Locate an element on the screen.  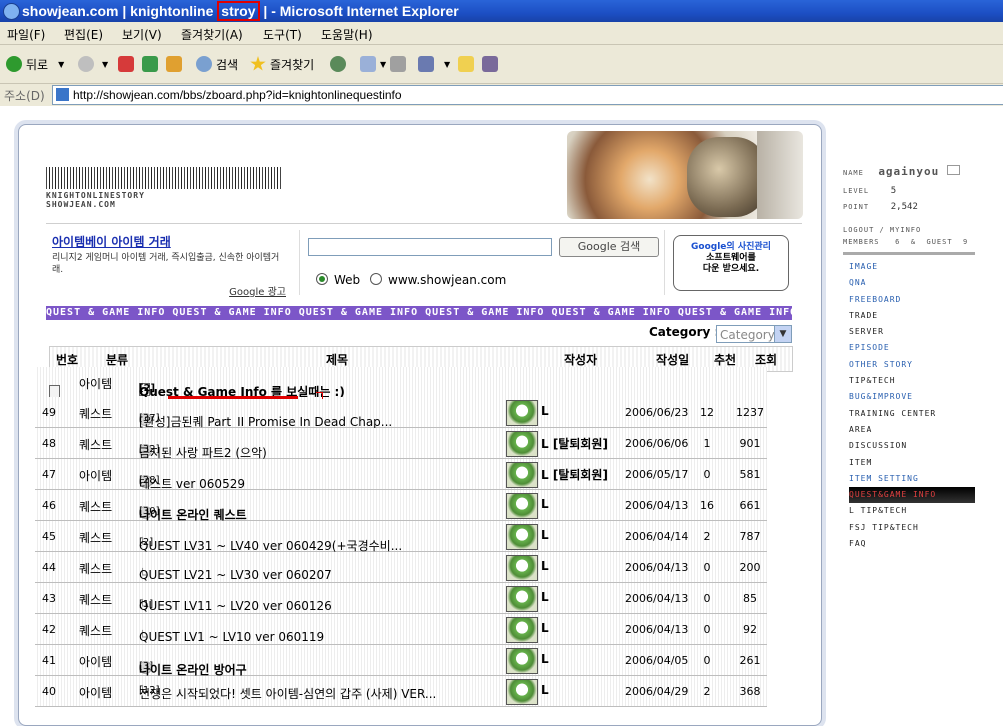
sidebar-item-l-tip-tech: L TIP&TECH is located at coordinates (916, 511).